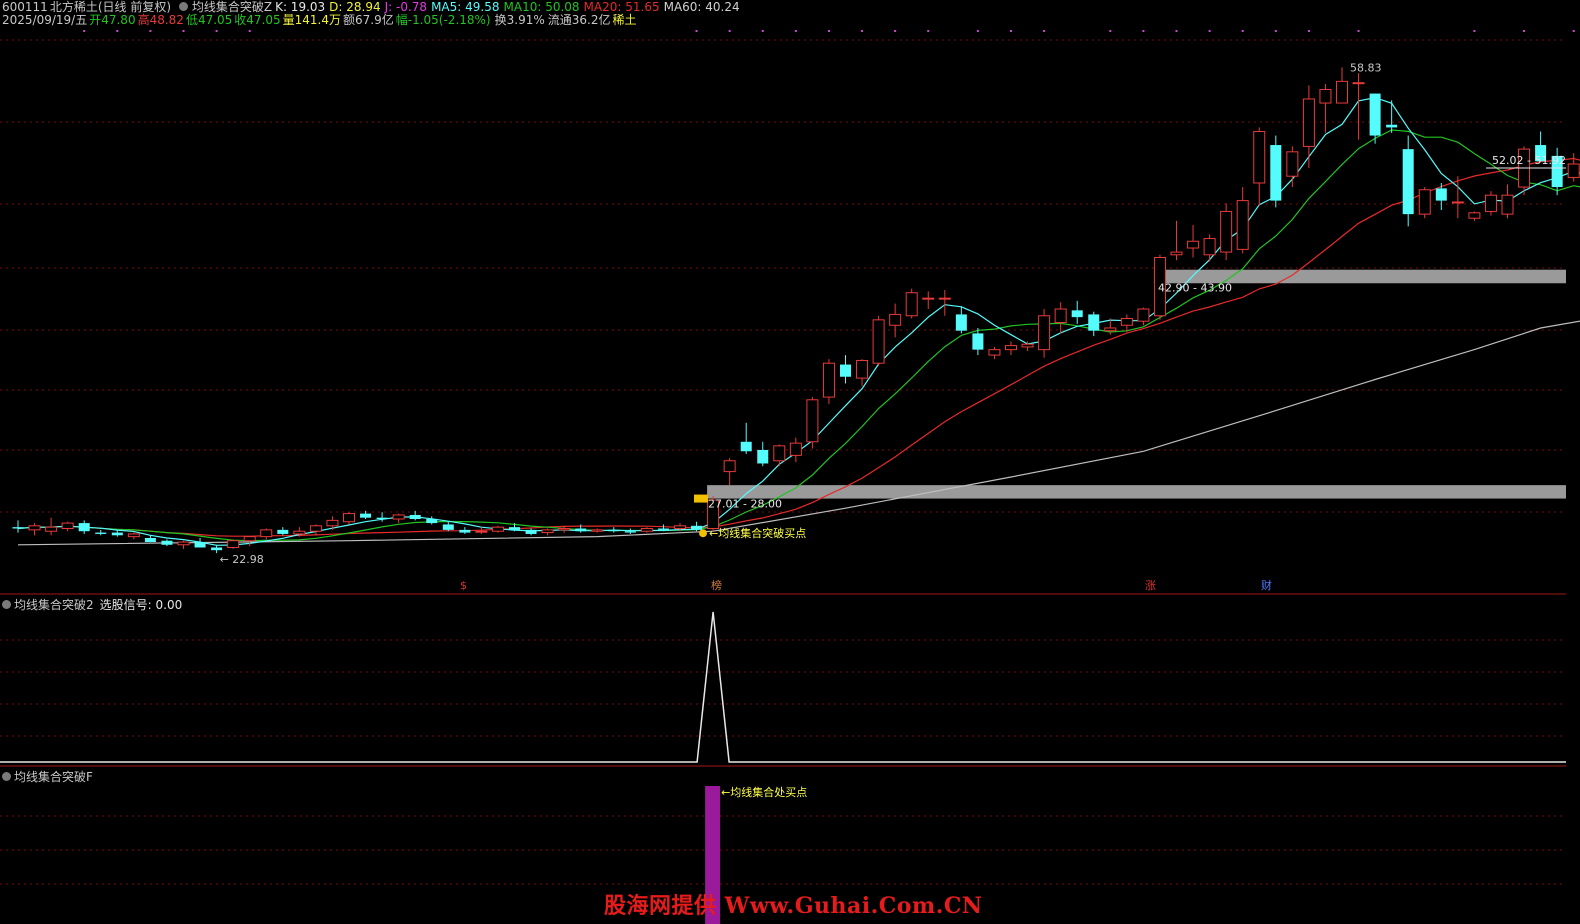  I want to click on event-mark: 涨, so click(1150, 585).